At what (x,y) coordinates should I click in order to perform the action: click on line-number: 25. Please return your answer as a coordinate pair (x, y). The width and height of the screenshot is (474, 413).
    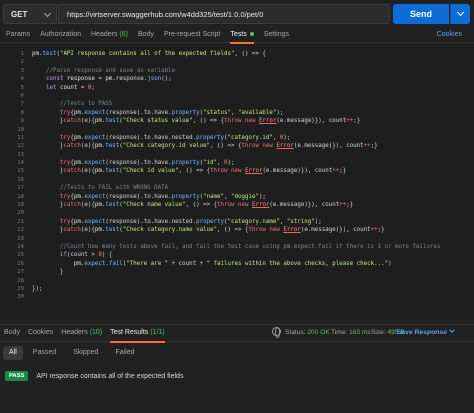
    Looking at the image, I should click on (20, 255).